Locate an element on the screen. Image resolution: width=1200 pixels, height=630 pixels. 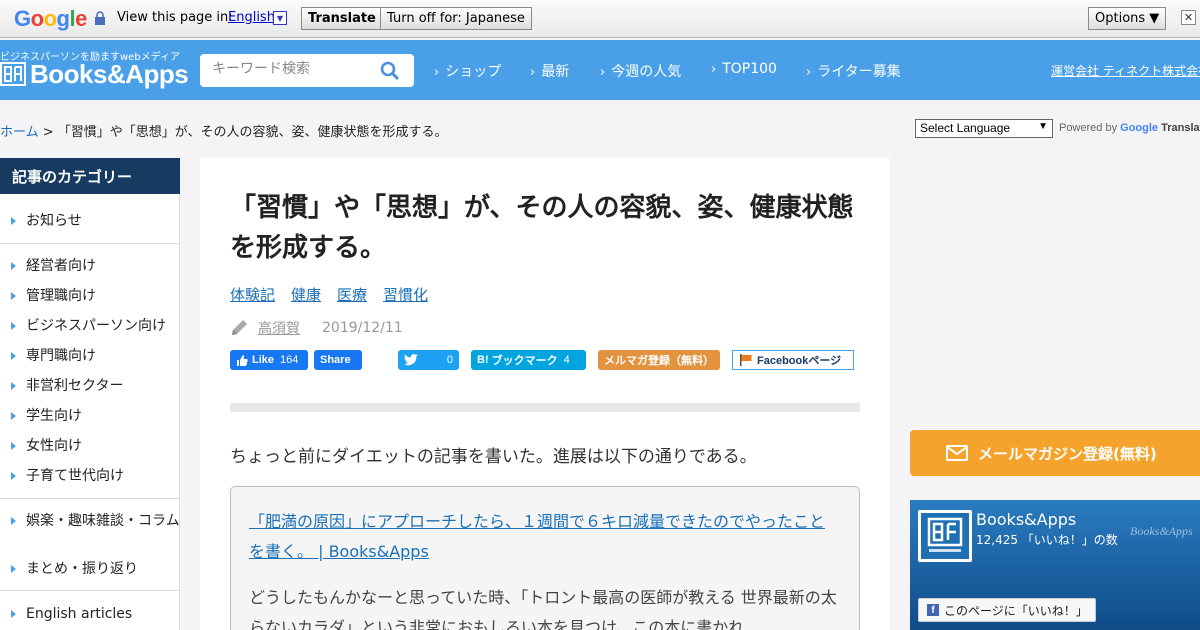
sidebar-category-item: English articles is located at coordinates (90, 614).